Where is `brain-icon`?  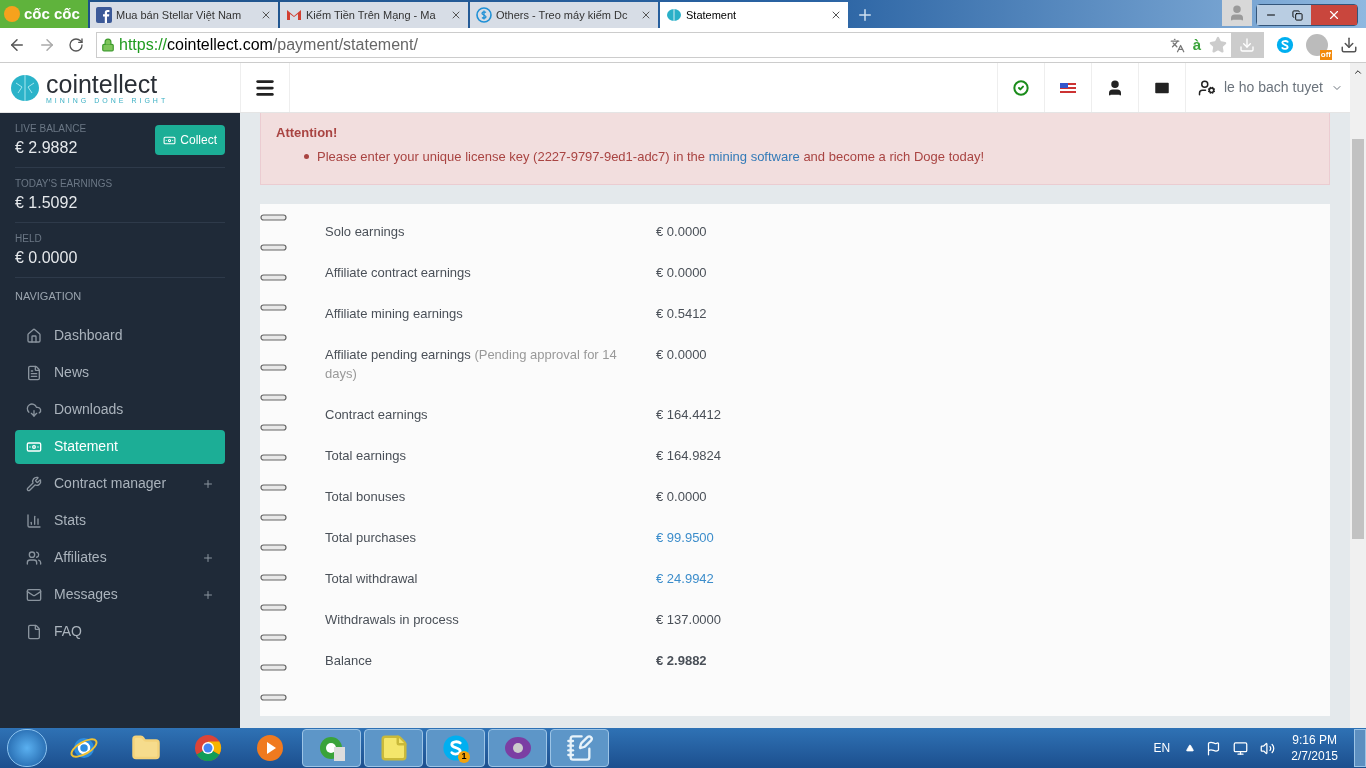 brain-icon is located at coordinates (674, 15).